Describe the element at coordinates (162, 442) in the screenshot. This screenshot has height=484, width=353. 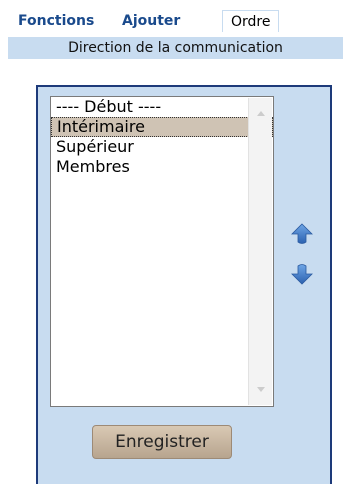
I see `save-button: Enregistrer` at that location.